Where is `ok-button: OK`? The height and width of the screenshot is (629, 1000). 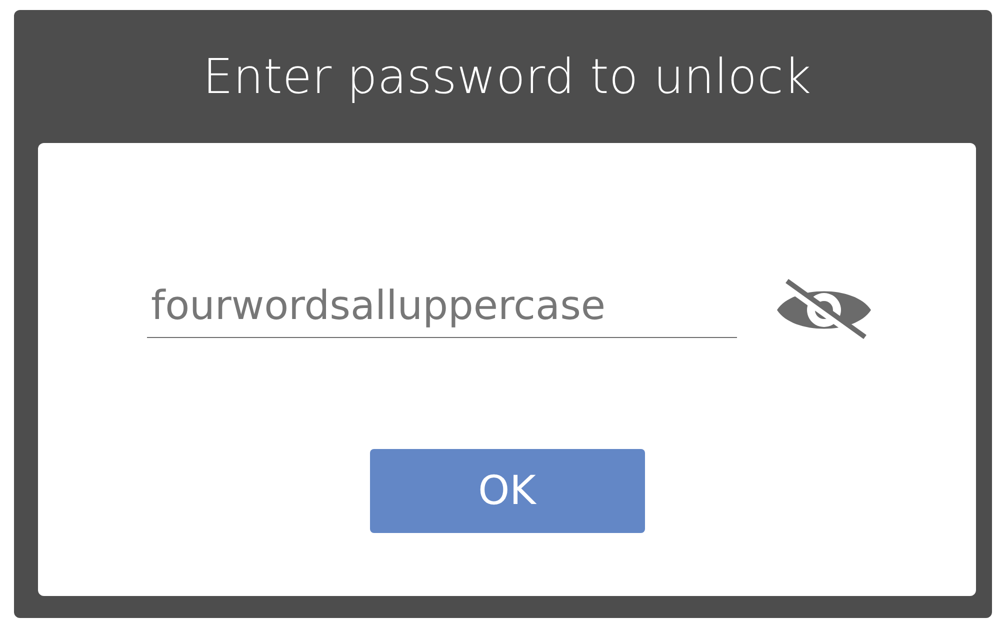
ok-button: OK is located at coordinates (507, 491).